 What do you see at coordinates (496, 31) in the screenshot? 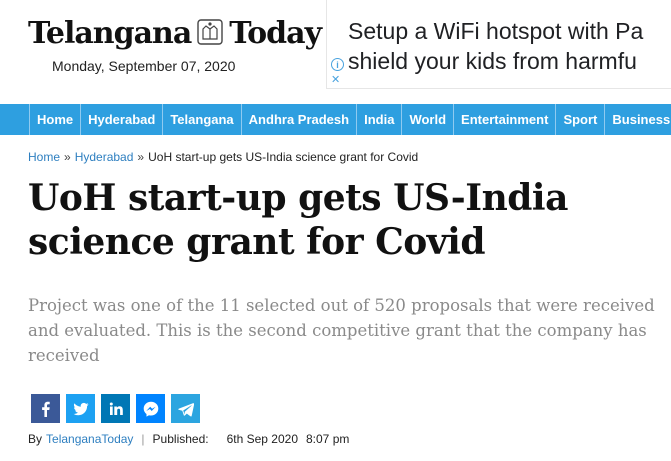
I see `ad-line-1: Setup a WiFi hotspot with Pa` at bounding box center [496, 31].